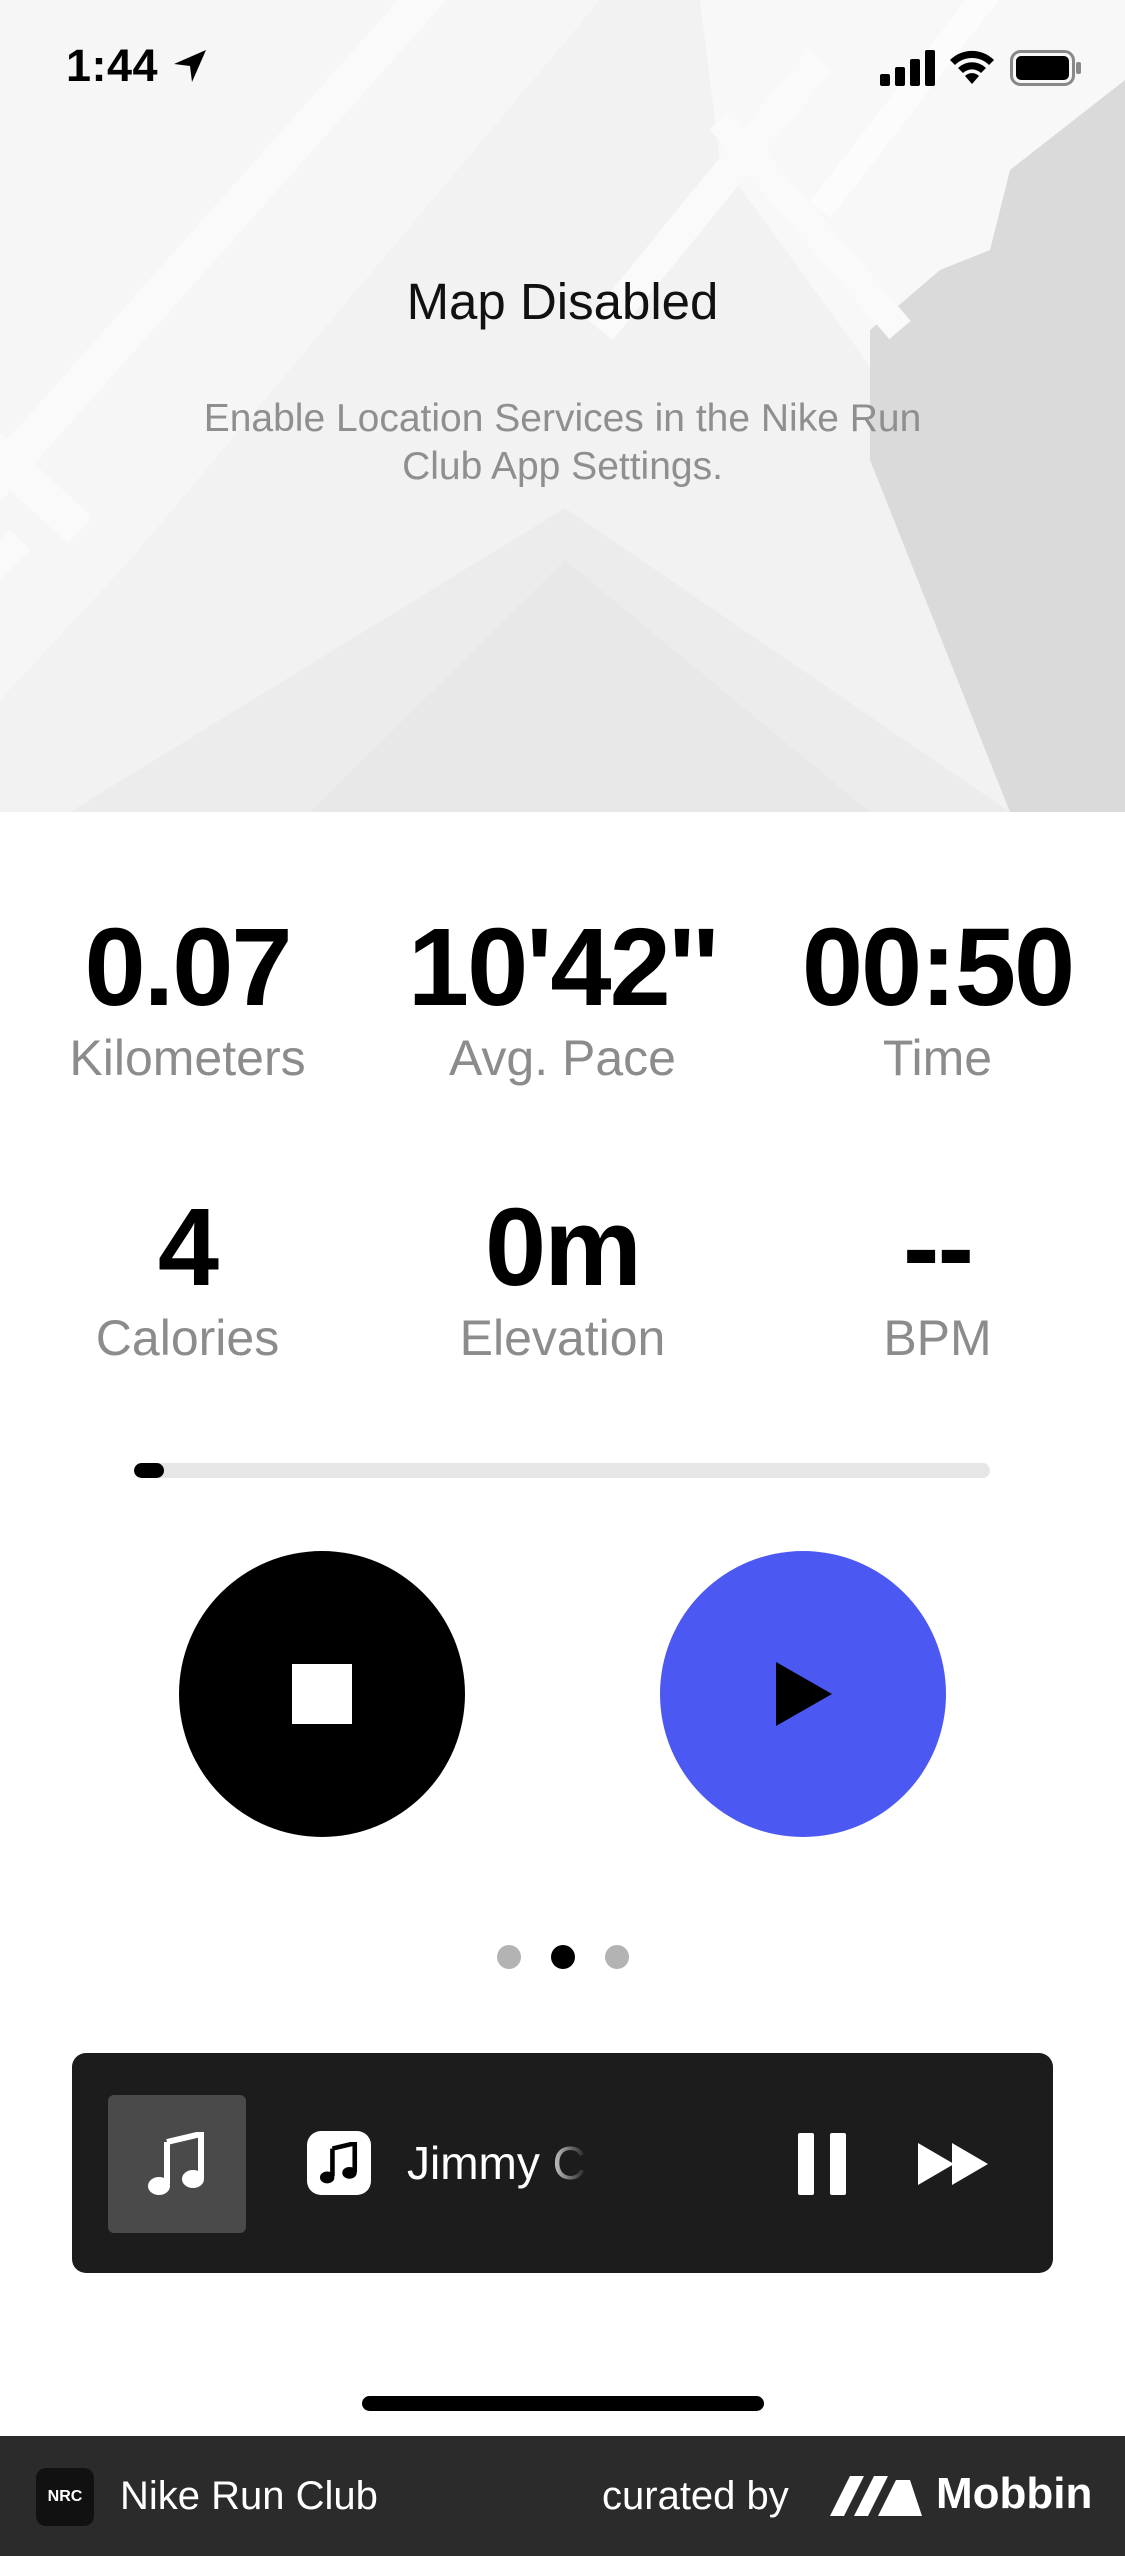  What do you see at coordinates (822, 2164) in the screenshot?
I see `pause-button` at bounding box center [822, 2164].